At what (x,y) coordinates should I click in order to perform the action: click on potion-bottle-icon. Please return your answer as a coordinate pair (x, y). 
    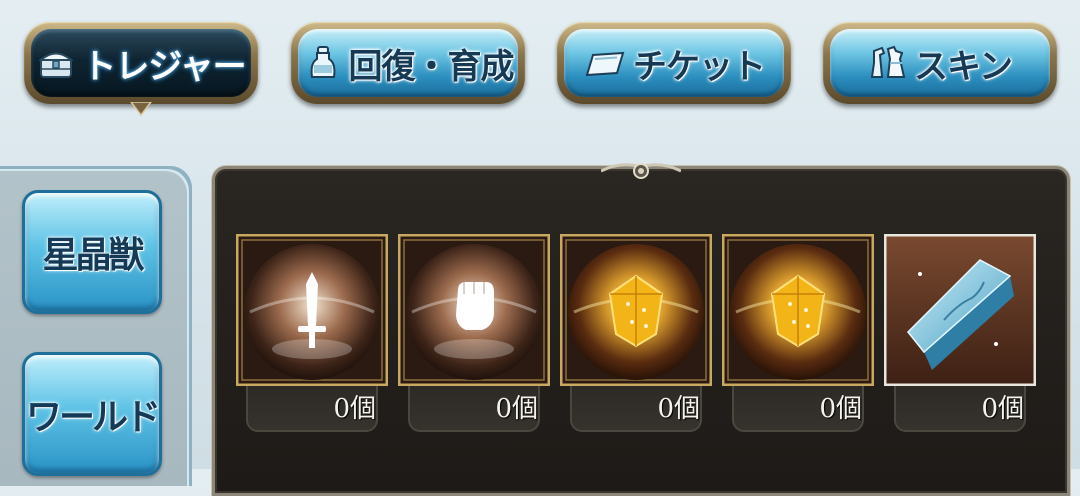
    Looking at the image, I should click on (322, 62).